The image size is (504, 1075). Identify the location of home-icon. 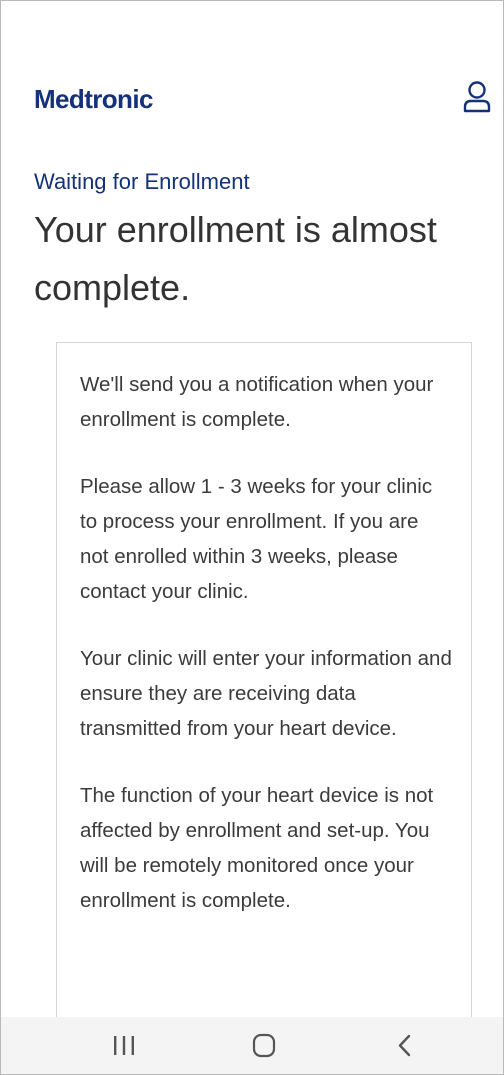
(264, 1045).